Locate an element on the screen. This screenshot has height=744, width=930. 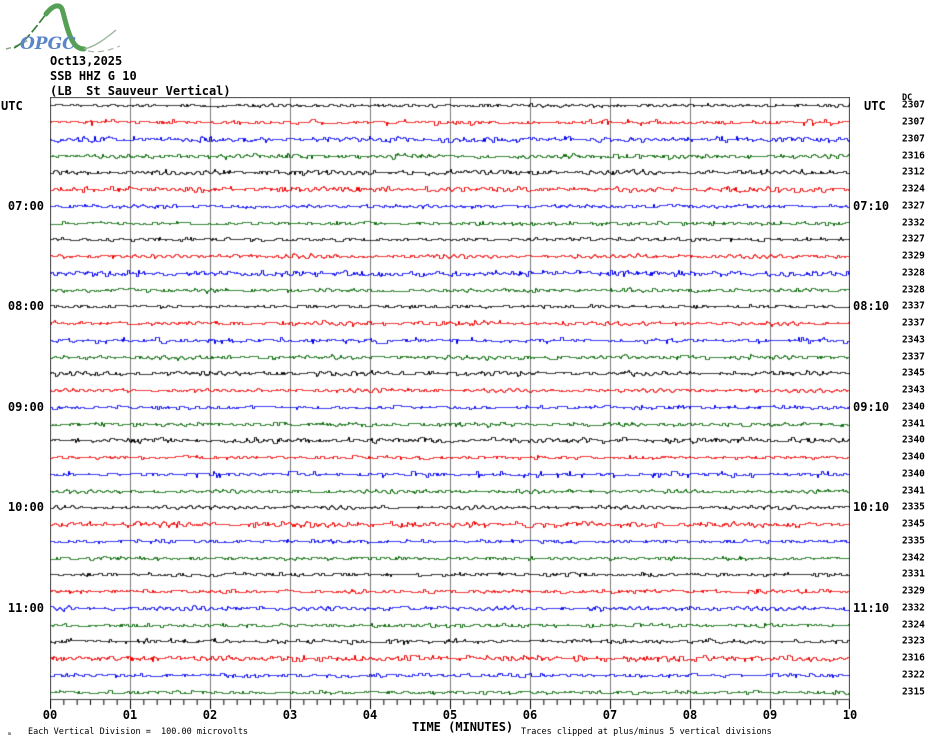
x-tick-label: 09 is located at coordinates (770, 715).